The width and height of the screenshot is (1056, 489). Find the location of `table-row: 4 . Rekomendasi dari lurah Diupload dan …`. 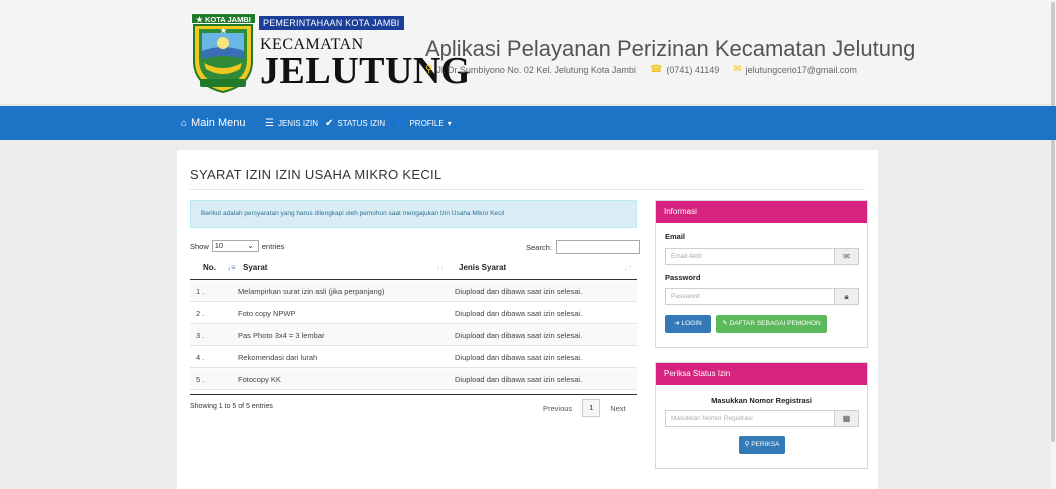

table-row: 4 . Rekomendasi dari lurah Diupload dan … is located at coordinates (413, 357).